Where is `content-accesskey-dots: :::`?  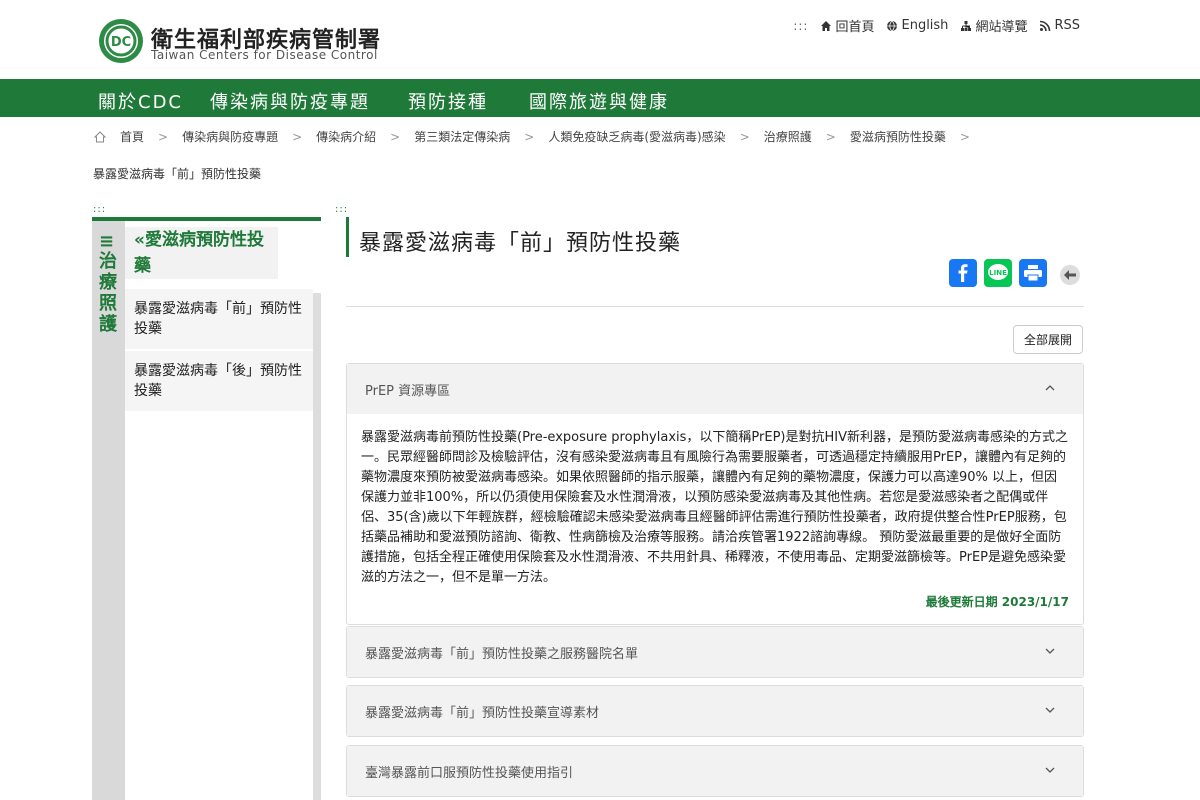
content-accesskey-dots: ::: is located at coordinates (342, 209).